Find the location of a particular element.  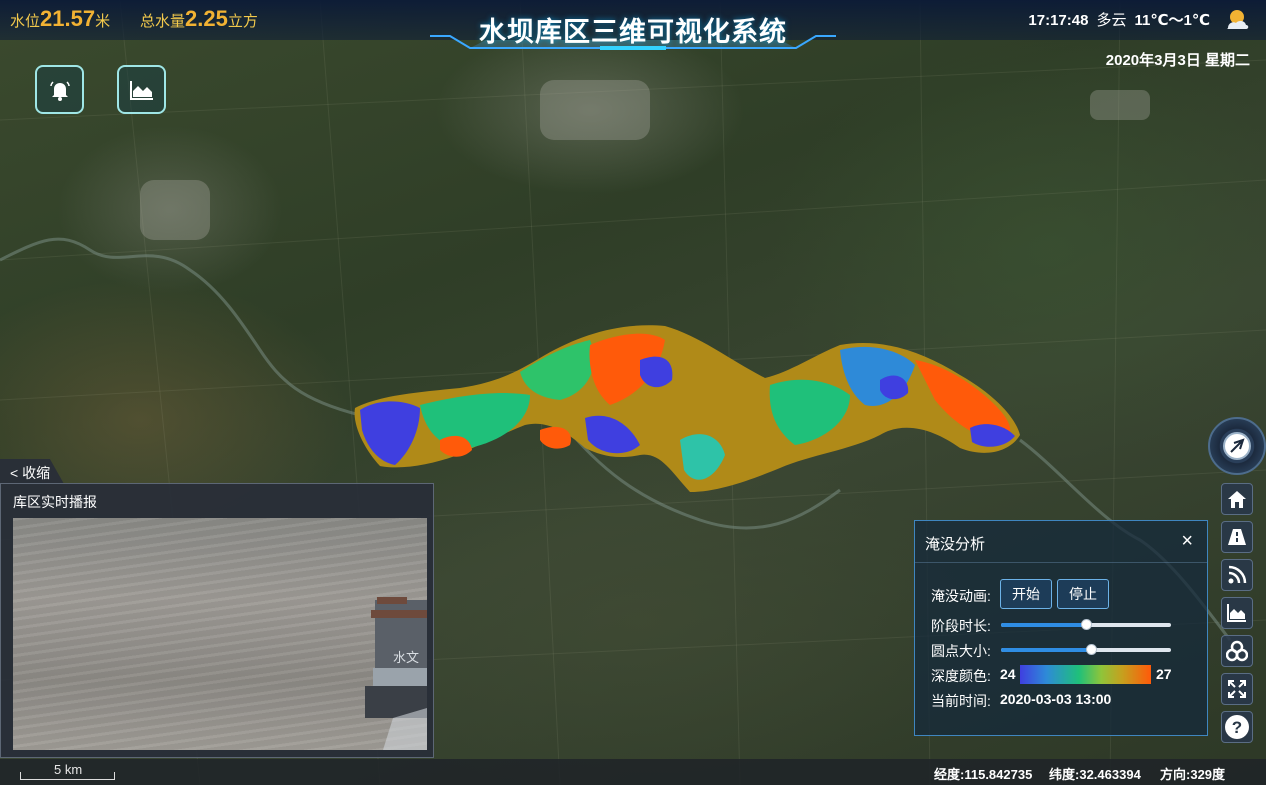

compass is located at coordinates (1237, 446).